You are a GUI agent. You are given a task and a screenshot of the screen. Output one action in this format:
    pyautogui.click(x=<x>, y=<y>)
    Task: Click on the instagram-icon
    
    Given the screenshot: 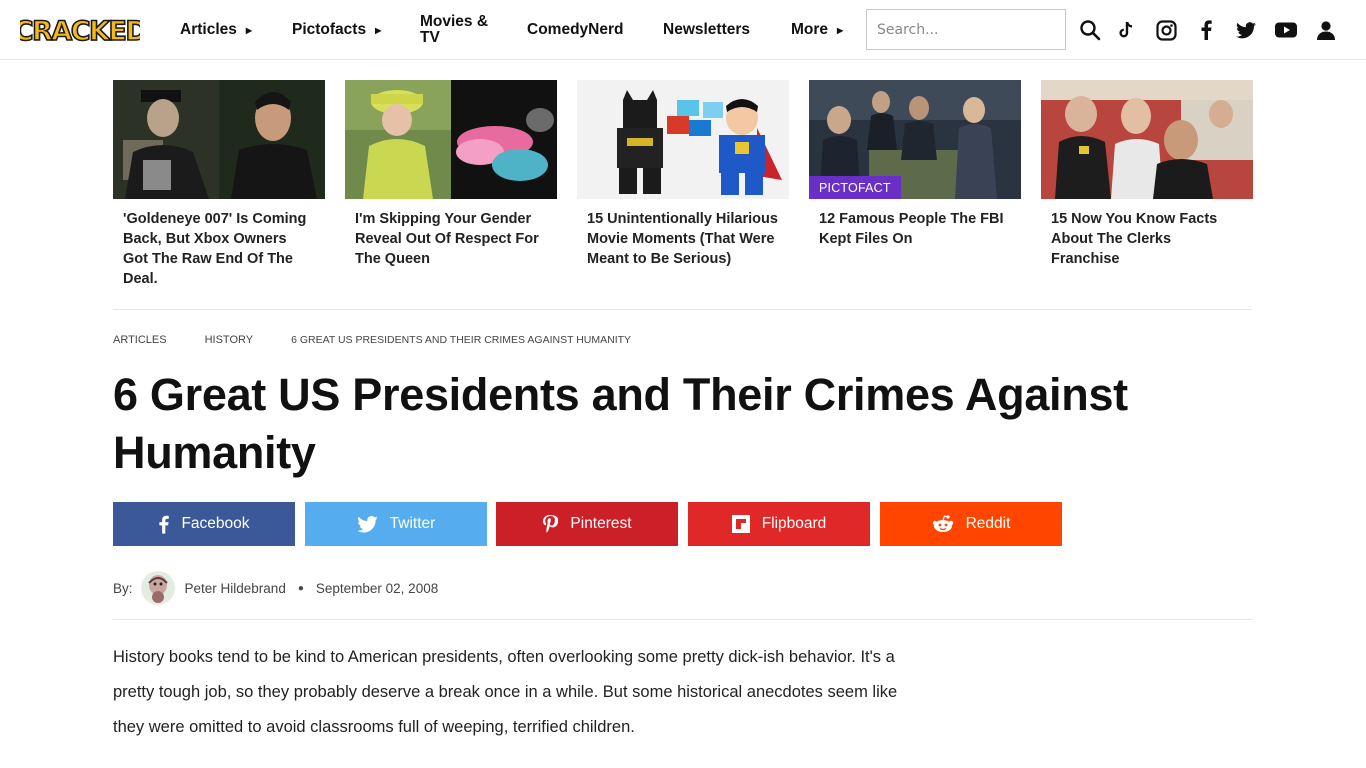 What is the action you would take?
    pyautogui.click(x=1166, y=30)
    